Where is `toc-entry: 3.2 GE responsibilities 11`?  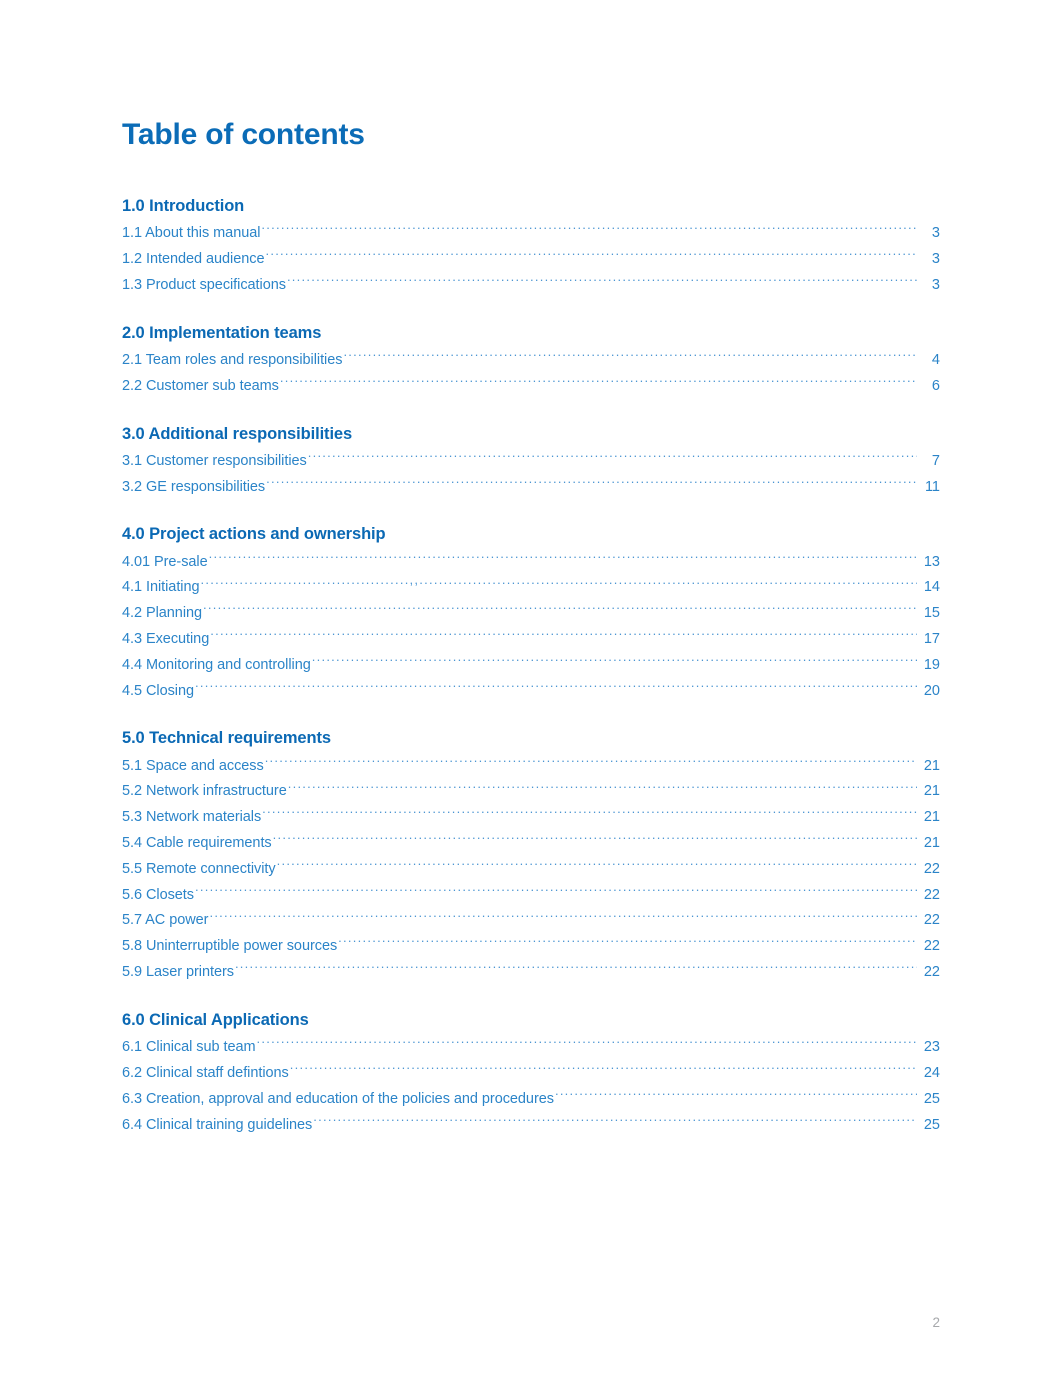 toc-entry: 3.2 GE responsibilities 11 is located at coordinates (531, 488).